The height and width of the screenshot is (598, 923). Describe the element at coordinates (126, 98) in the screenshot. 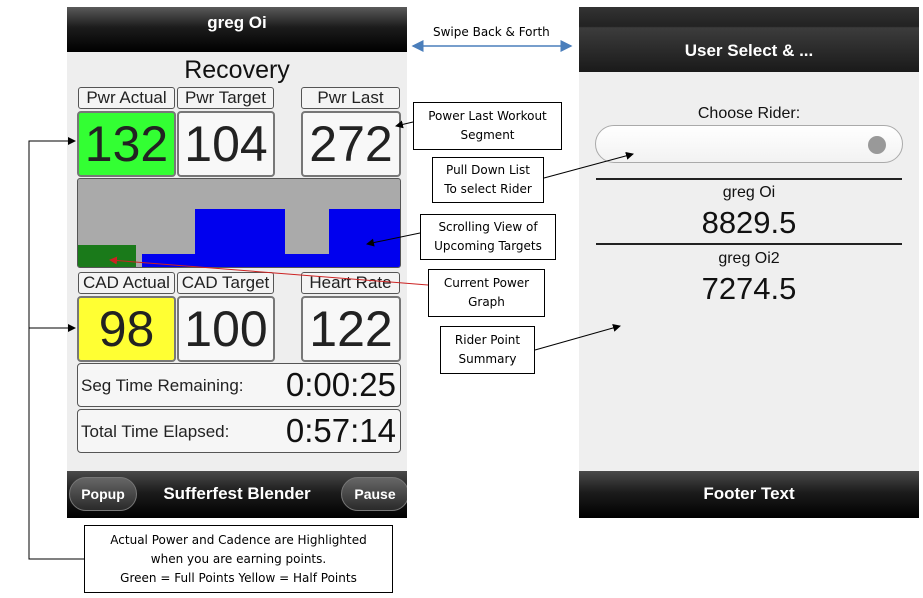

I see `pwr-actual-label: Pwr Actual` at that location.